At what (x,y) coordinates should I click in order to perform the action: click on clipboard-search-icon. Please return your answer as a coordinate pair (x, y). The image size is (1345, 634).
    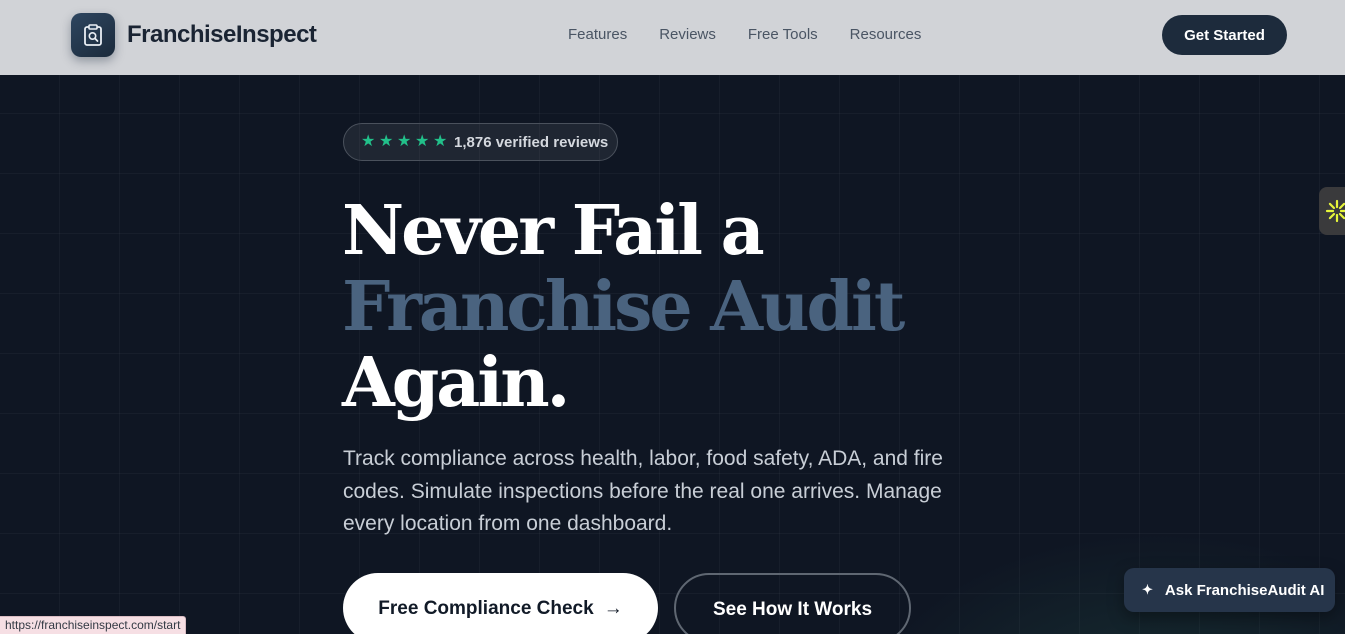
    Looking at the image, I should click on (93, 35).